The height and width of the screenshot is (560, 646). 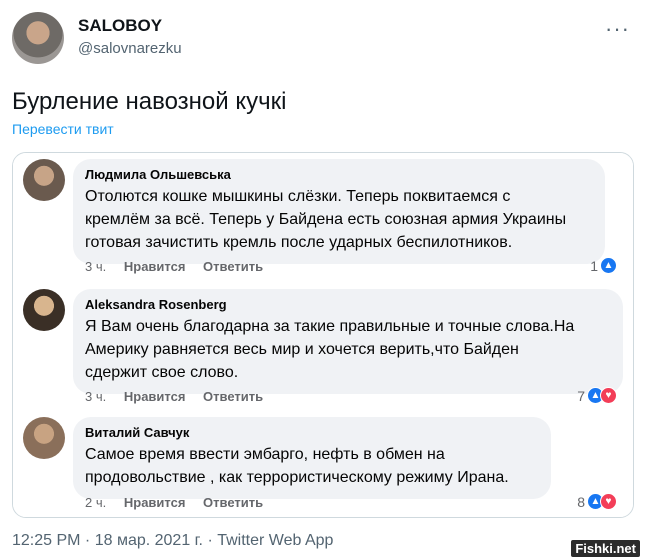 What do you see at coordinates (608, 265) in the screenshot?
I see `like-reaction-icon: ▲` at bounding box center [608, 265].